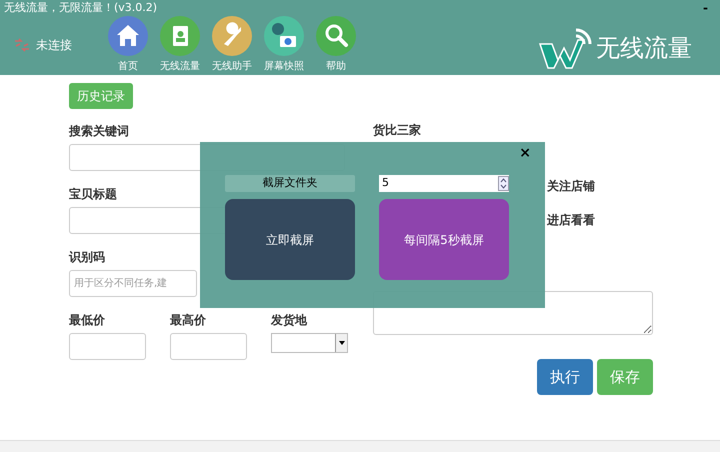  What do you see at coordinates (22, 45) in the screenshot?
I see `disconnected-icon` at bounding box center [22, 45].